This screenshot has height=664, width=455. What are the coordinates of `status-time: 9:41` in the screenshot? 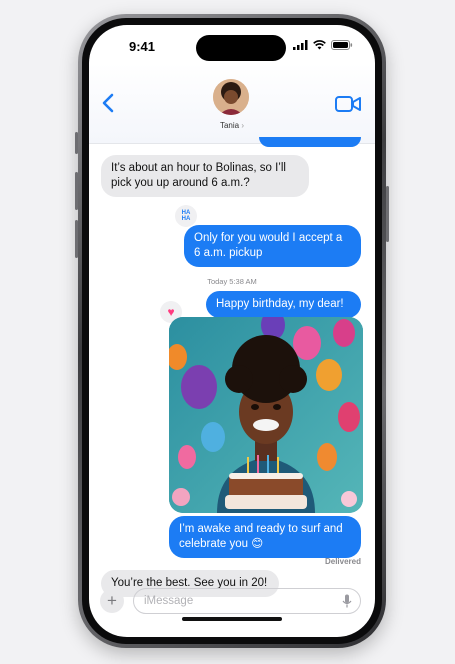 It's located at (142, 46).